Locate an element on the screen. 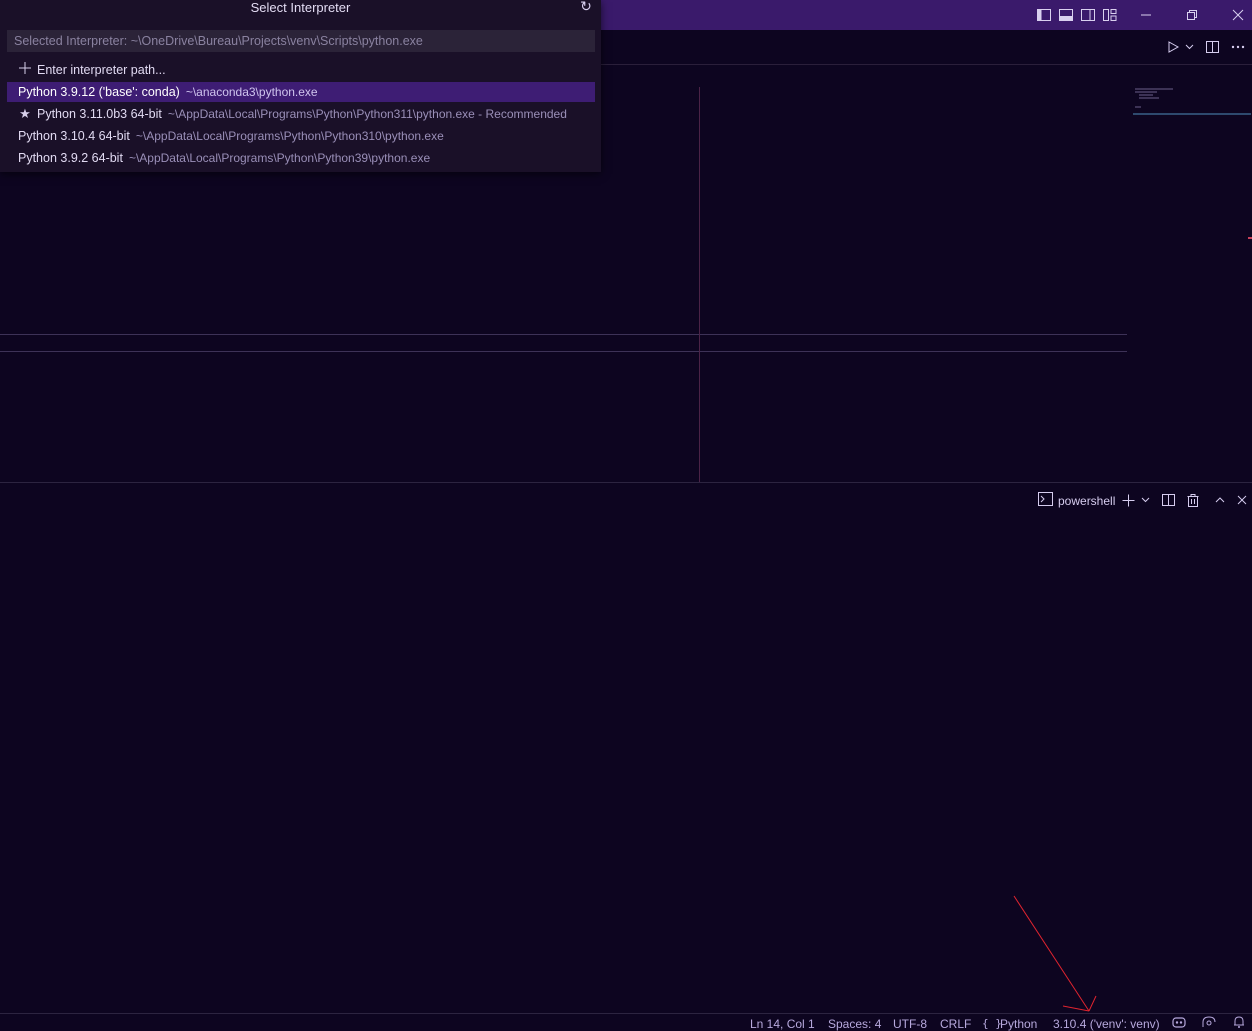 Image resolution: width=1252 pixels, height=1031 pixels. notifications-icon is located at coordinates (1239, 1023).